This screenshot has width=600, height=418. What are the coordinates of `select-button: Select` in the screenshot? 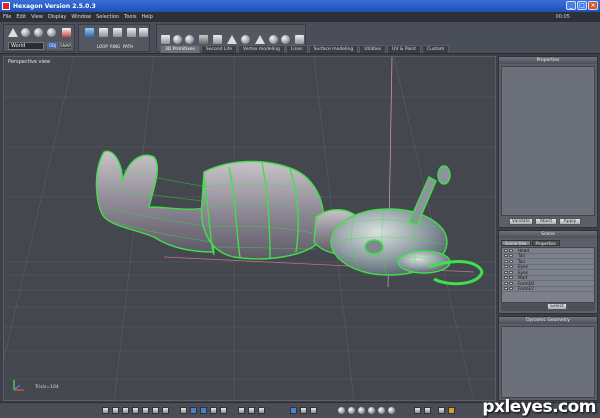 It's located at (557, 306).